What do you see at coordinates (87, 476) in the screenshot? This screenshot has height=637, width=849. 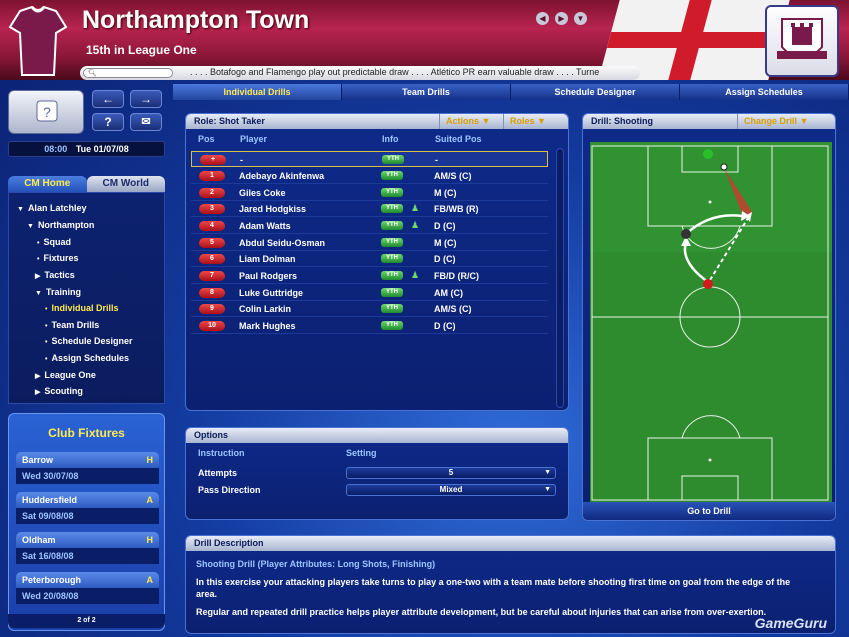 I see `fixture-date: Wed 30/07/08` at bounding box center [87, 476].